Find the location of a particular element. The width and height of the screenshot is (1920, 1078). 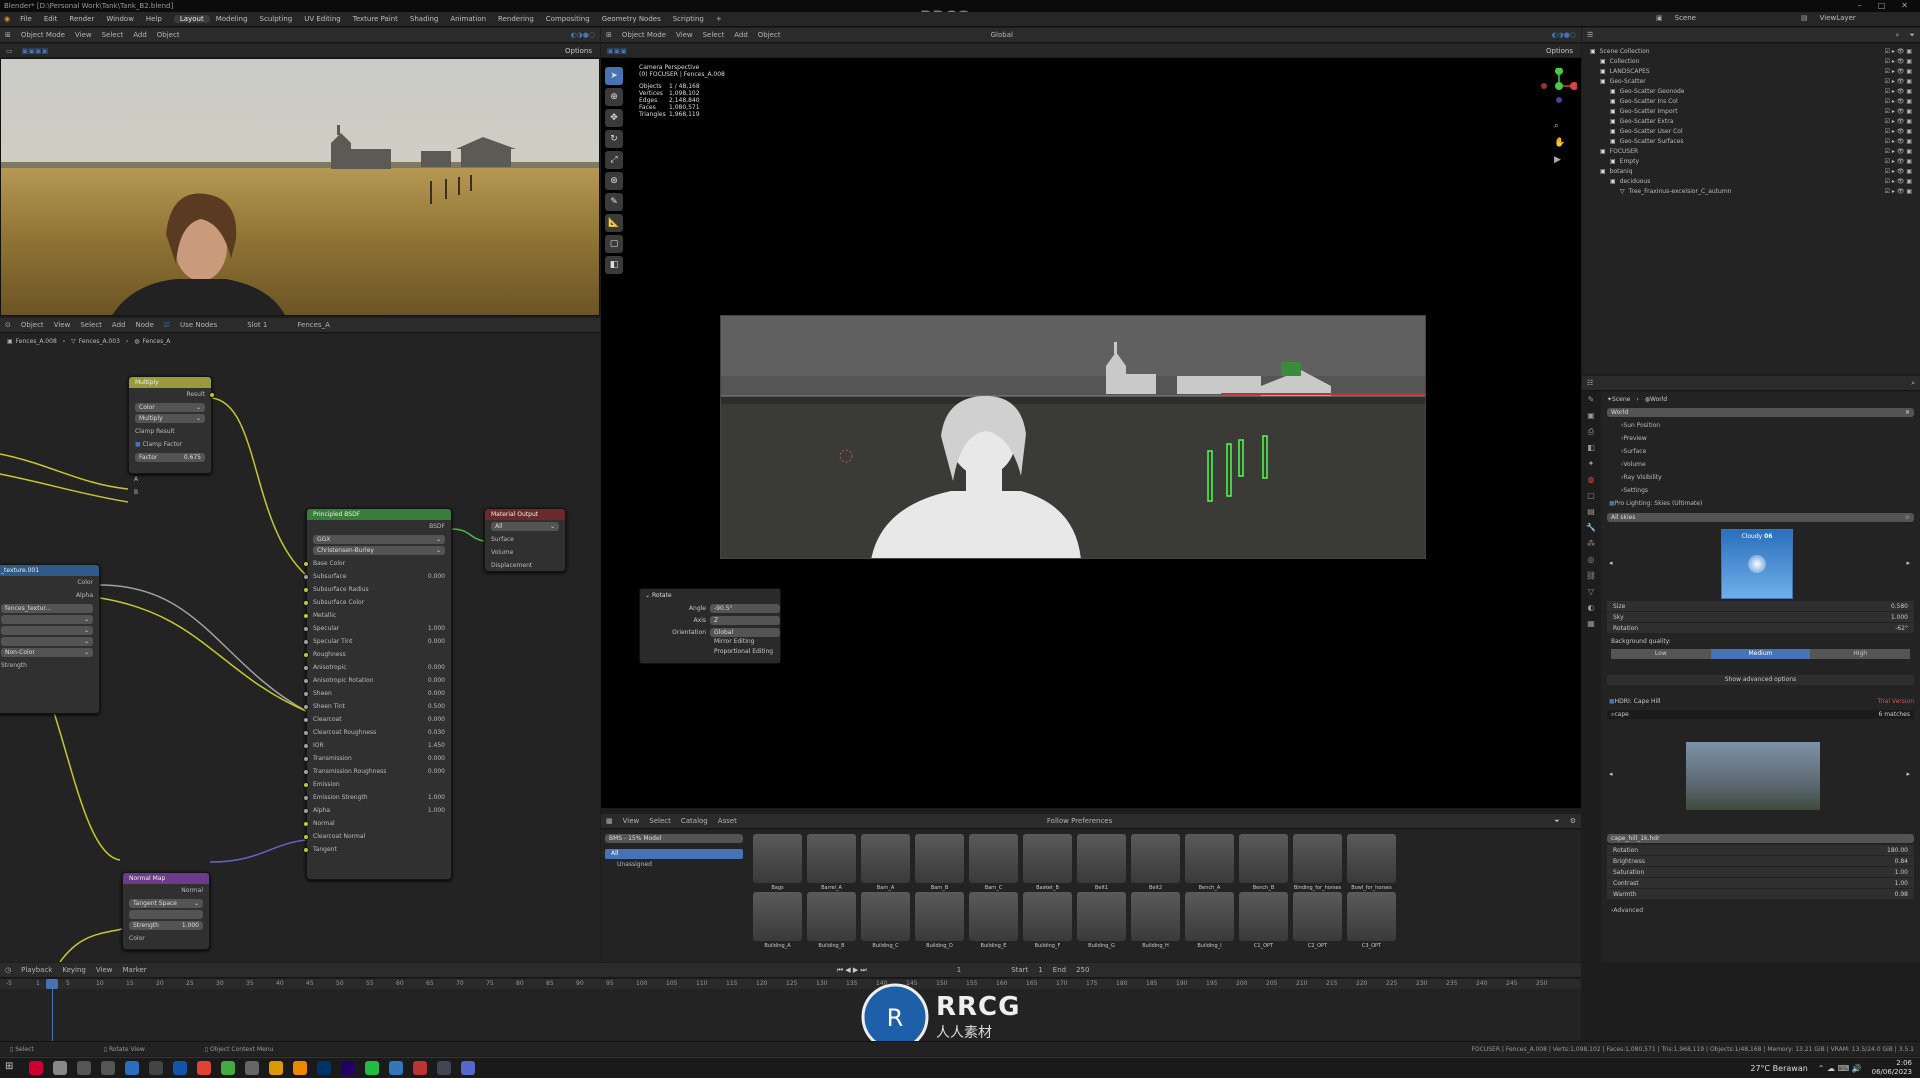

colorspace-dropdown: Non-Color ⌄ is located at coordinates (47, 652).